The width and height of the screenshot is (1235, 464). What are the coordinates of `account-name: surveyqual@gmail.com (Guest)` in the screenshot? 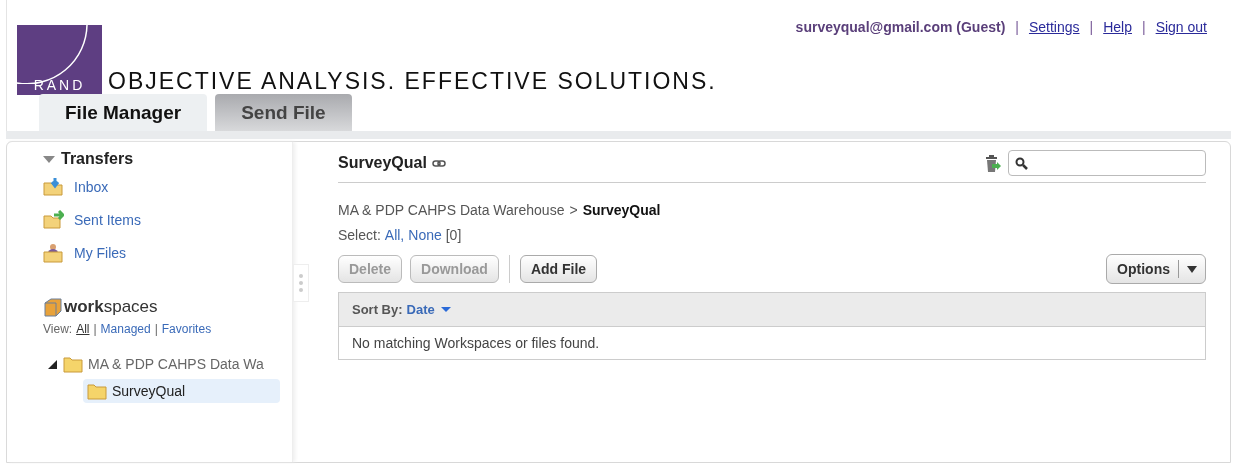 It's located at (900, 27).